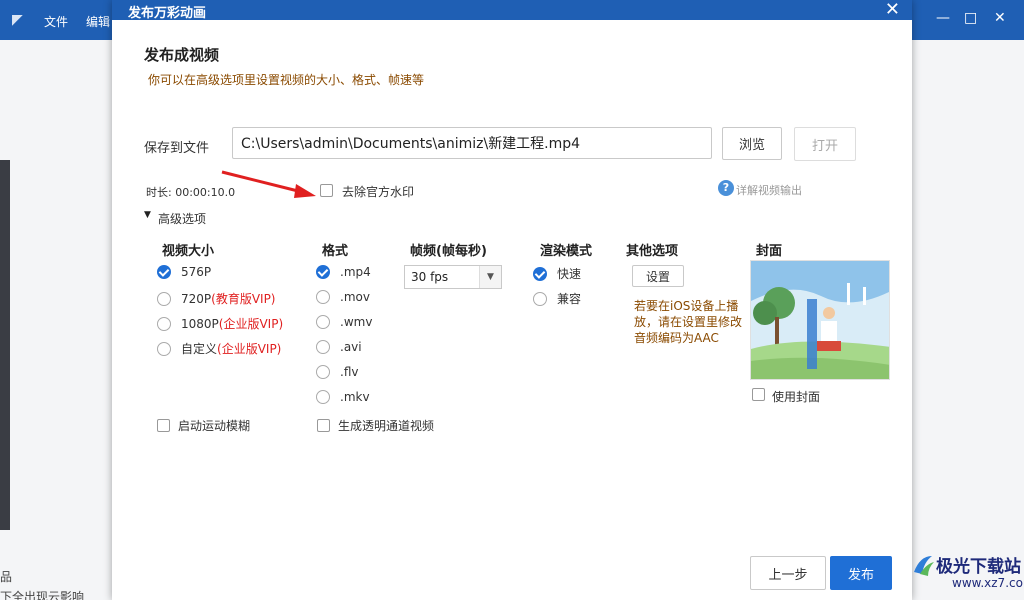 The image size is (1024, 600). I want to click on watermark-text: 极光下载站, so click(978, 567).